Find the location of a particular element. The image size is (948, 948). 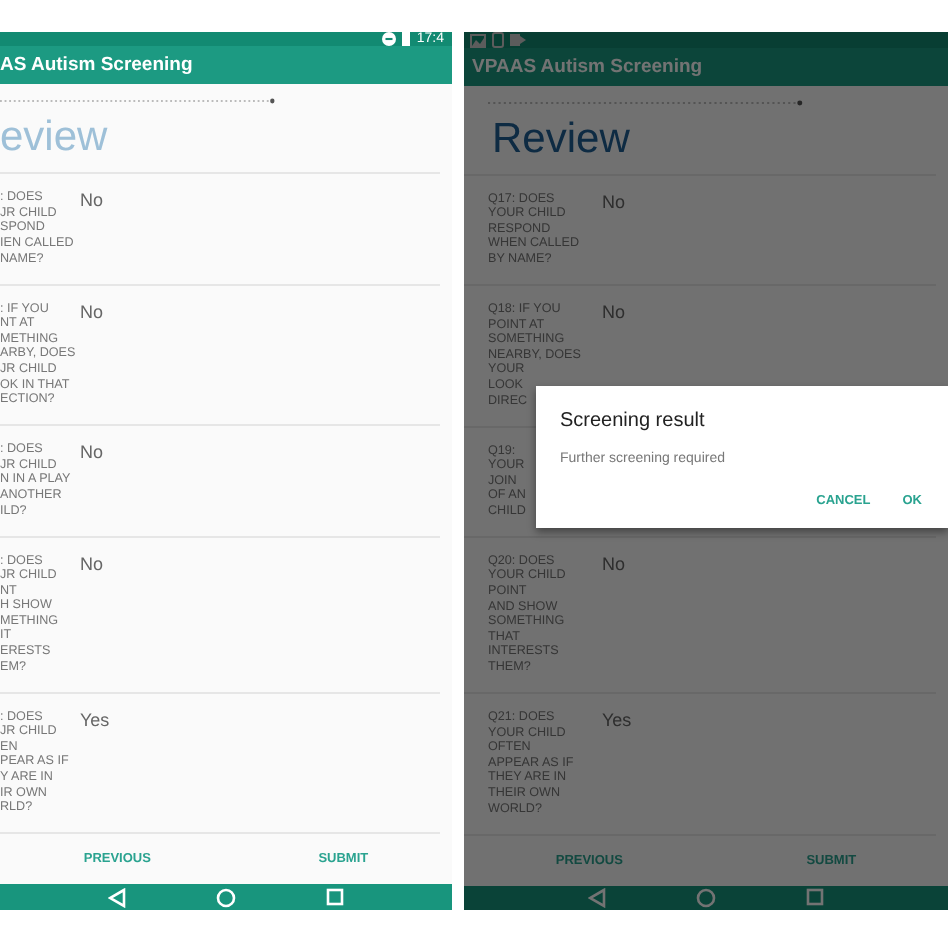

dialog-title: Screening result is located at coordinates (633, 421).